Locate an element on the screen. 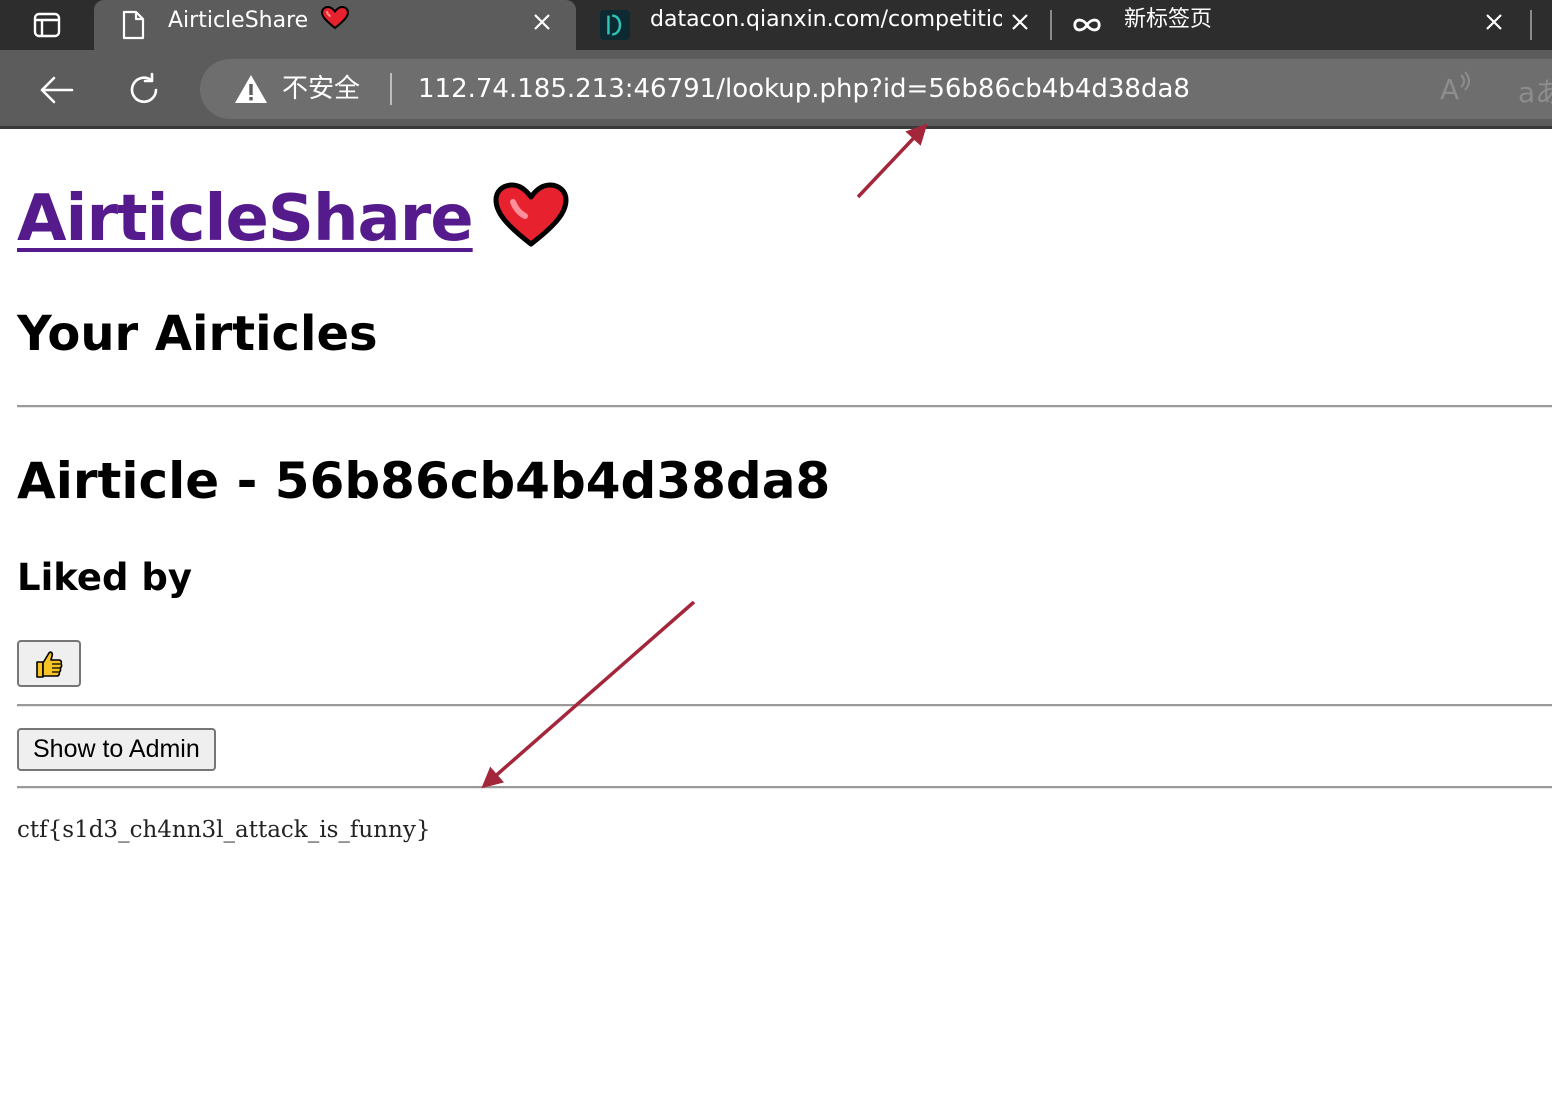 The image size is (1552, 1109). reload-button is located at coordinates (144, 90).